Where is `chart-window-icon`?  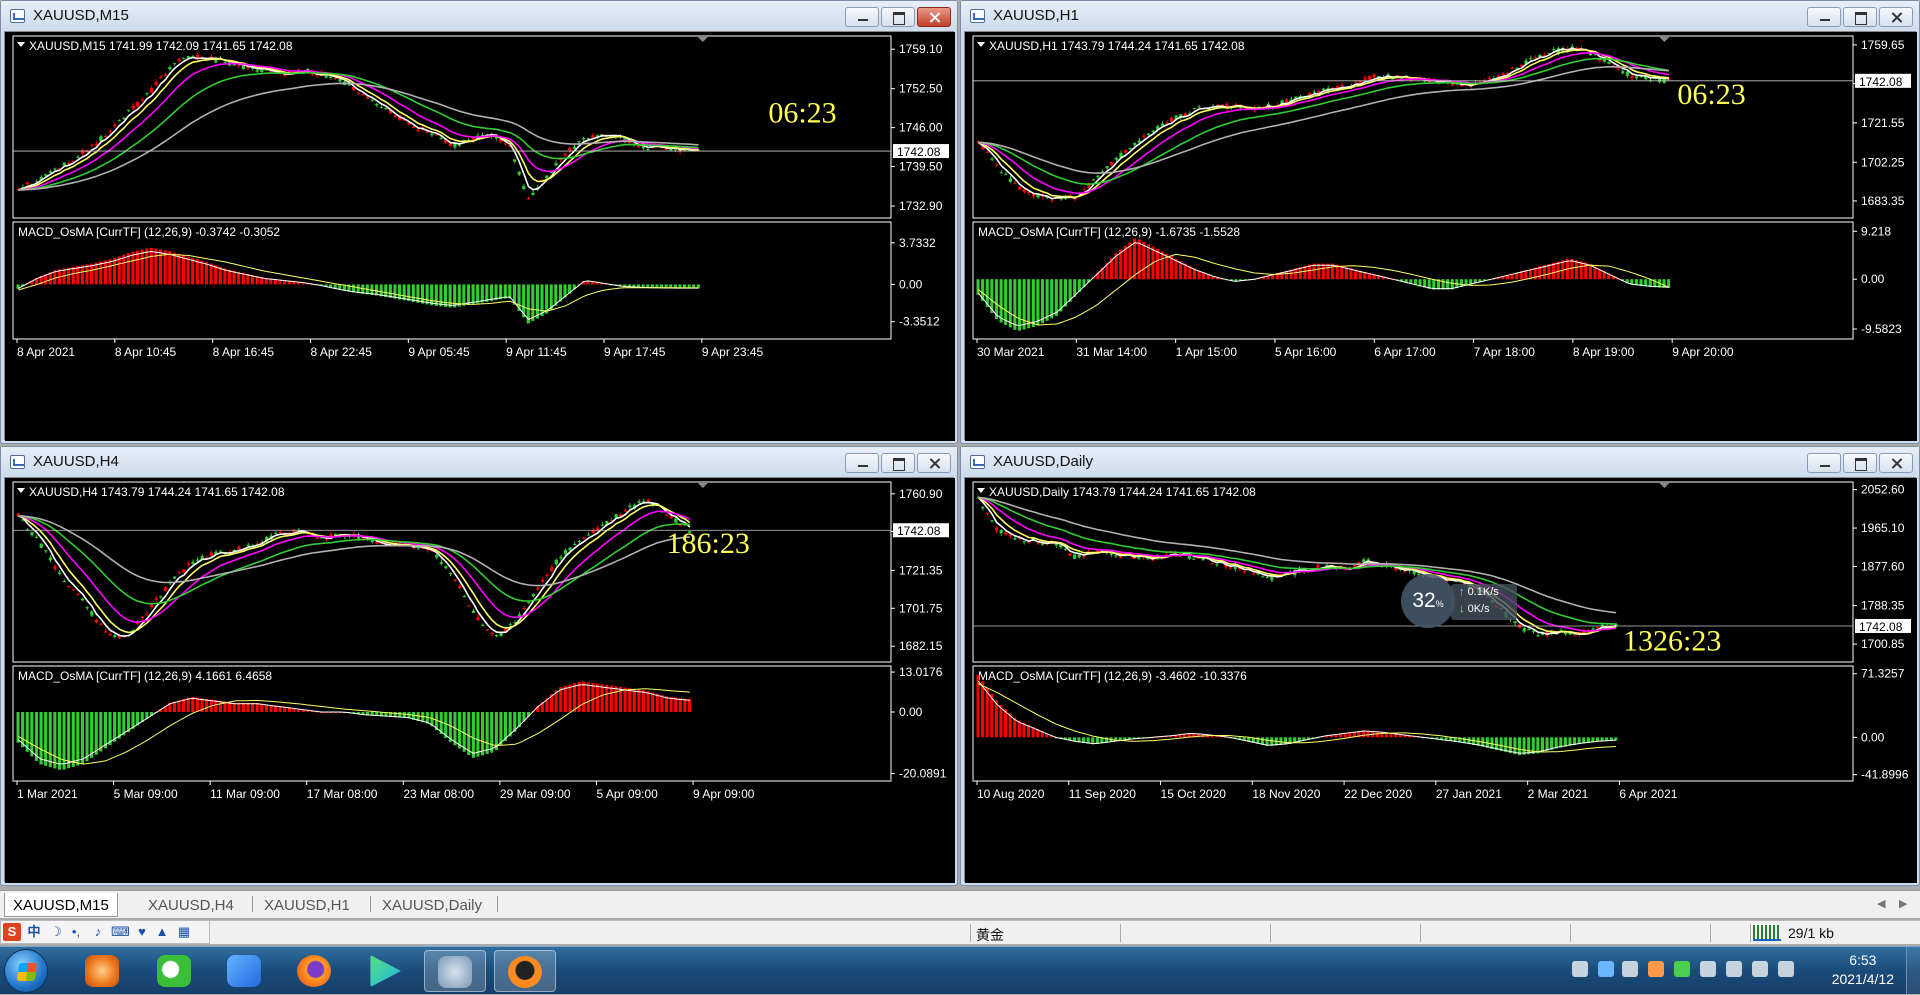 chart-window-icon is located at coordinates (17, 16).